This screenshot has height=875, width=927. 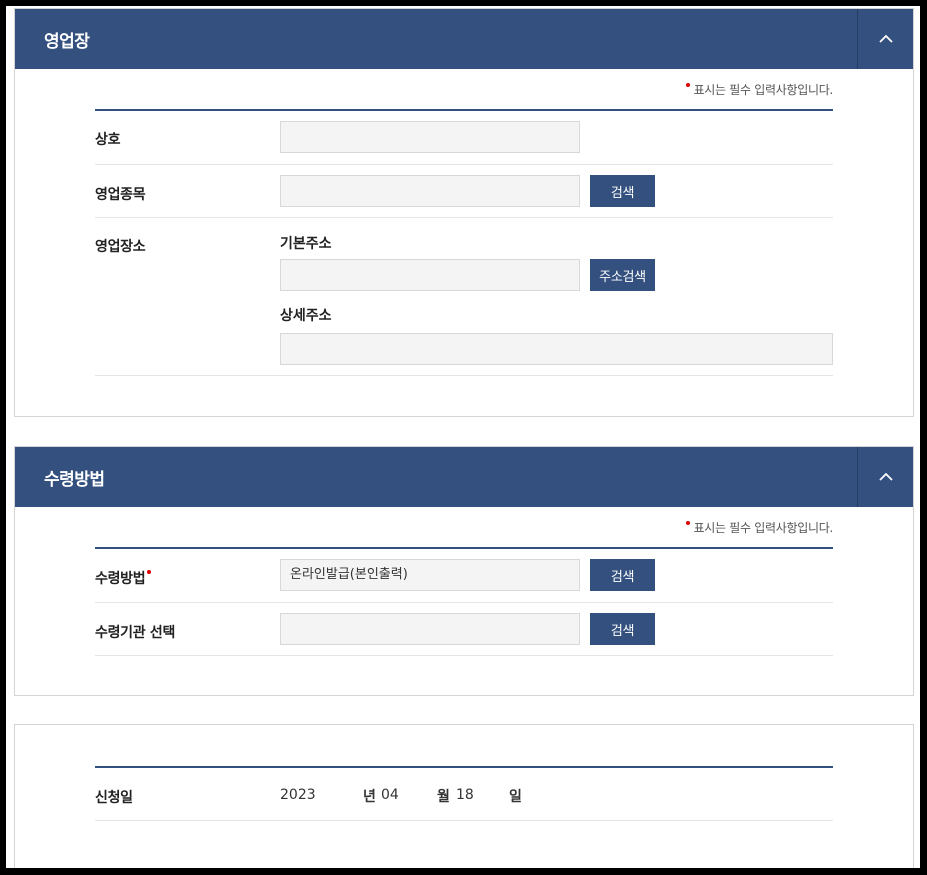 What do you see at coordinates (464, 297) in the screenshot?
I see `business-location-row: 영업장소 기본주소 주소검색 상세주소` at bounding box center [464, 297].